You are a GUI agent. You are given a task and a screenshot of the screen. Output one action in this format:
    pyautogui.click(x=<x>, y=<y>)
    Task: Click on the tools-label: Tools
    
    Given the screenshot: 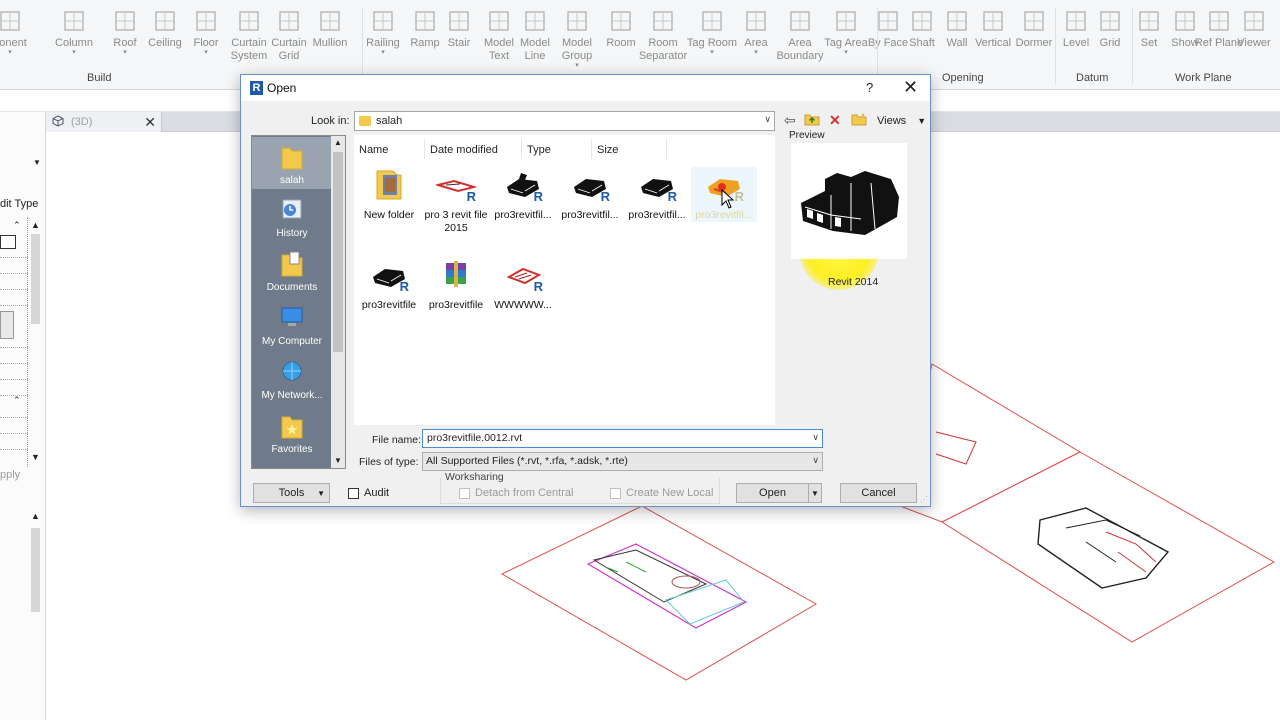 What is the action you would take?
    pyautogui.click(x=291, y=493)
    